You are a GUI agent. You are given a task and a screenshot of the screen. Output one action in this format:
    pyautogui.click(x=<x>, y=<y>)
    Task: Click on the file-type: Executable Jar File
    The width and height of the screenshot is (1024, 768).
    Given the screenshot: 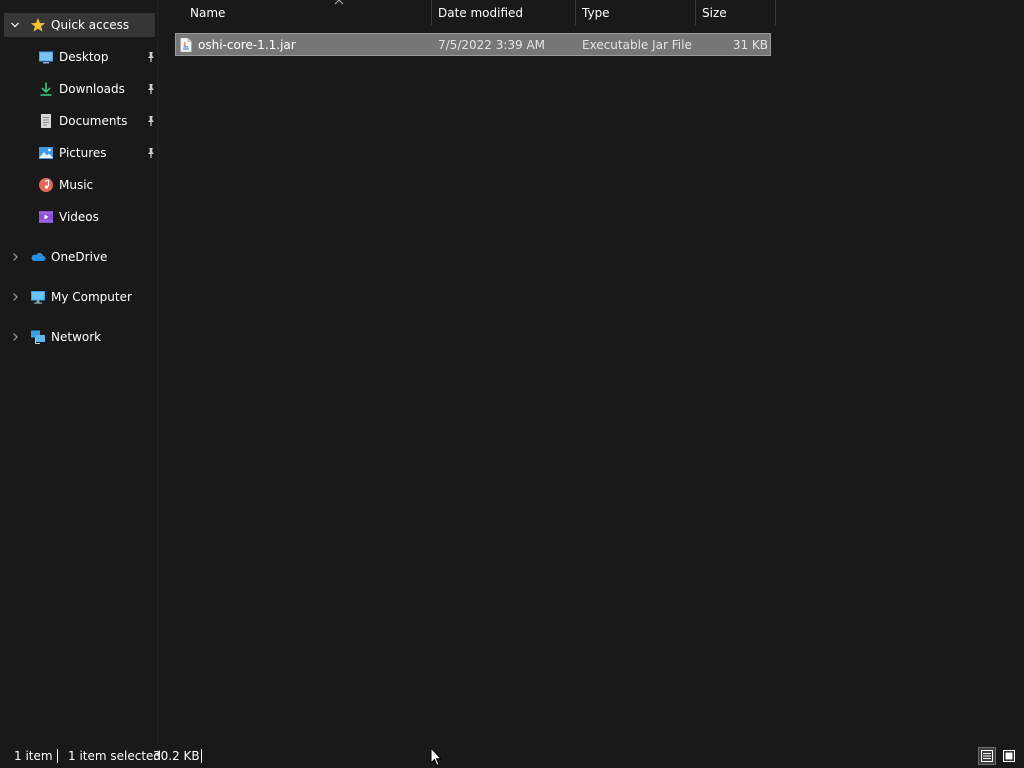 What is the action you would take?
    pyautogui.click(x=637, y=44)
    